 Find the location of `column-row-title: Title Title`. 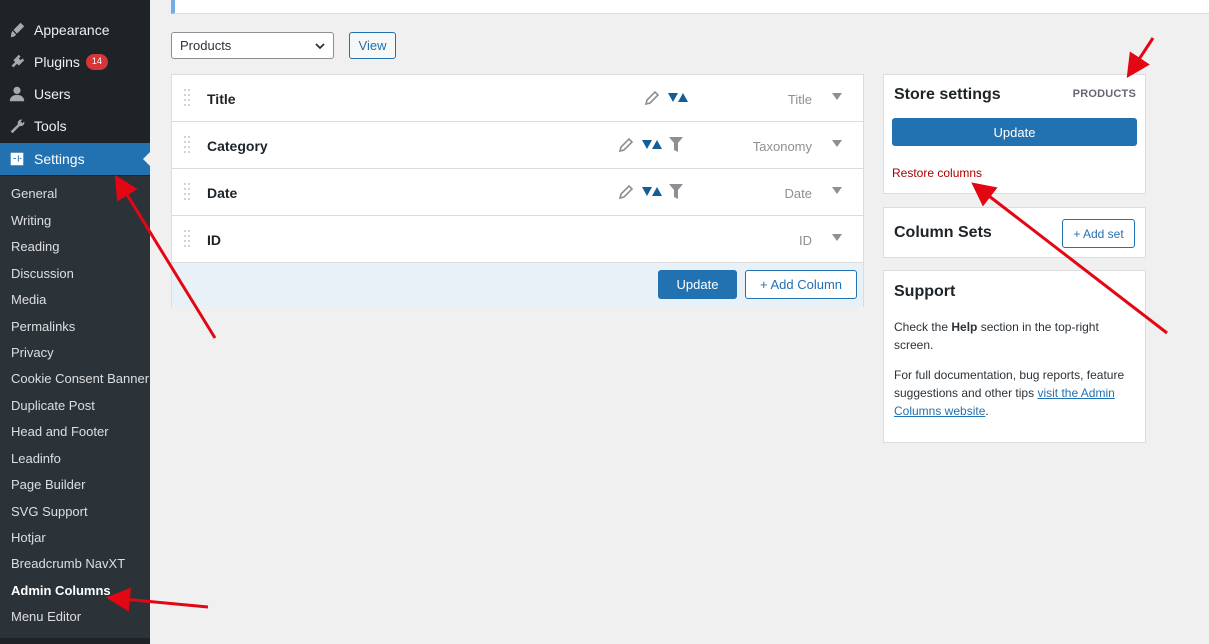

column-row-title: Title Title is located at coordinates (517, 98).